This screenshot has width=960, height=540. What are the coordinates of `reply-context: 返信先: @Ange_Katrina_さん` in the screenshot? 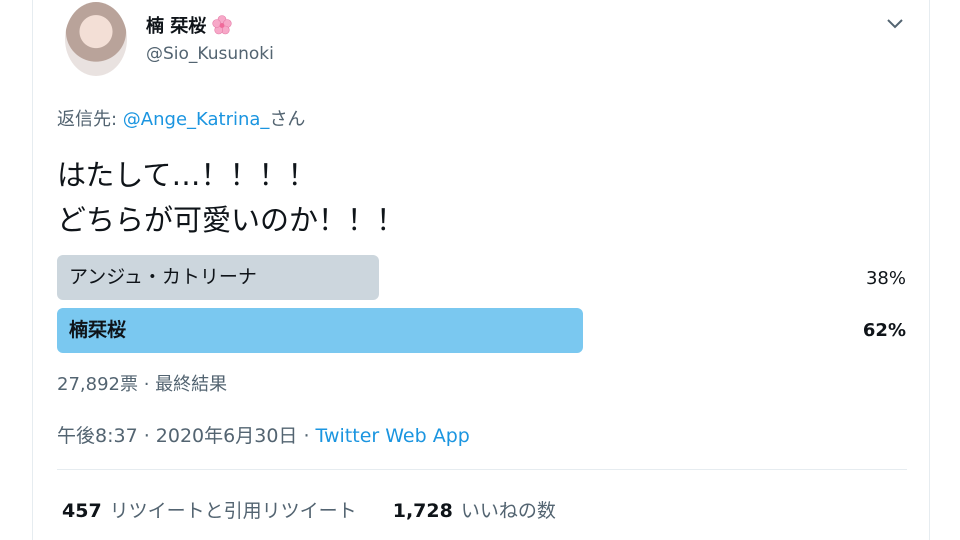 It's located at (181, 118).